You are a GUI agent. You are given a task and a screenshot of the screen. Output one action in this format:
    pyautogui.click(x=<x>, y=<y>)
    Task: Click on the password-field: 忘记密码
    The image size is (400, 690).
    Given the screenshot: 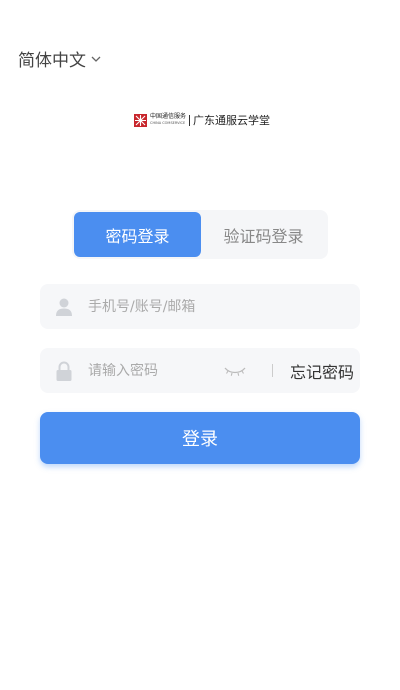 What is the action you would take?
    pyautogui.click(x=200, y=370)
    